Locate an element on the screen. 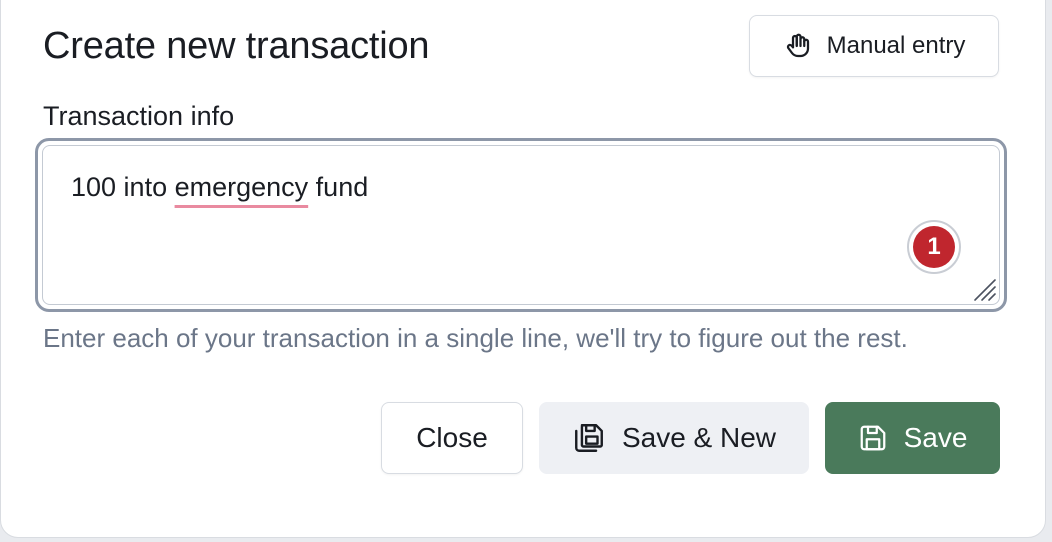 The height and width of the screenshot is (542, 1052). save-button: Save is located at coordinates (912, 438).